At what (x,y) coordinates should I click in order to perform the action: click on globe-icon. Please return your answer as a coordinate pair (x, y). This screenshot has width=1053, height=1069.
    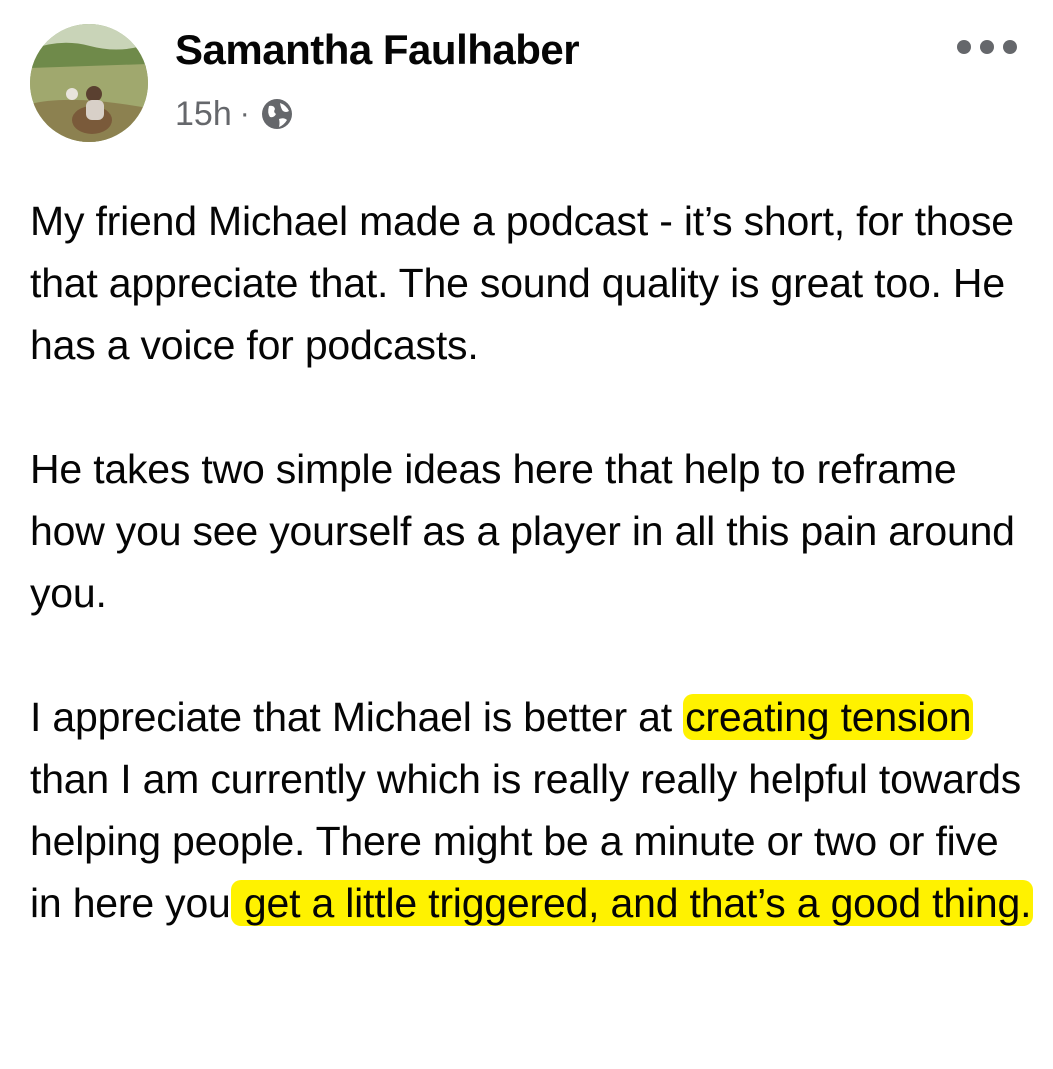
    Looking at the image, I should click on (277, 114).